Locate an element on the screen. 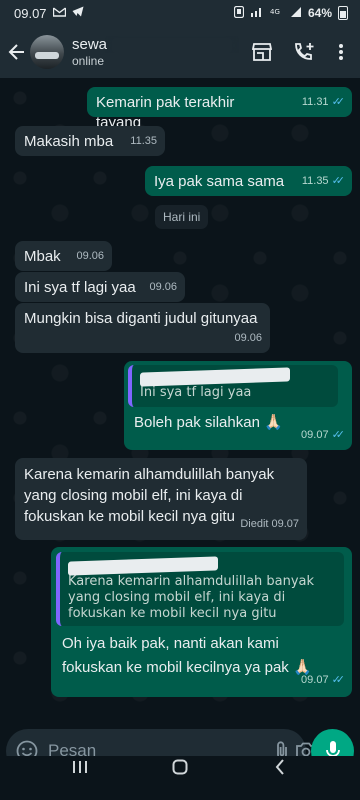  catalog-button is located at coordinates (262, 52).